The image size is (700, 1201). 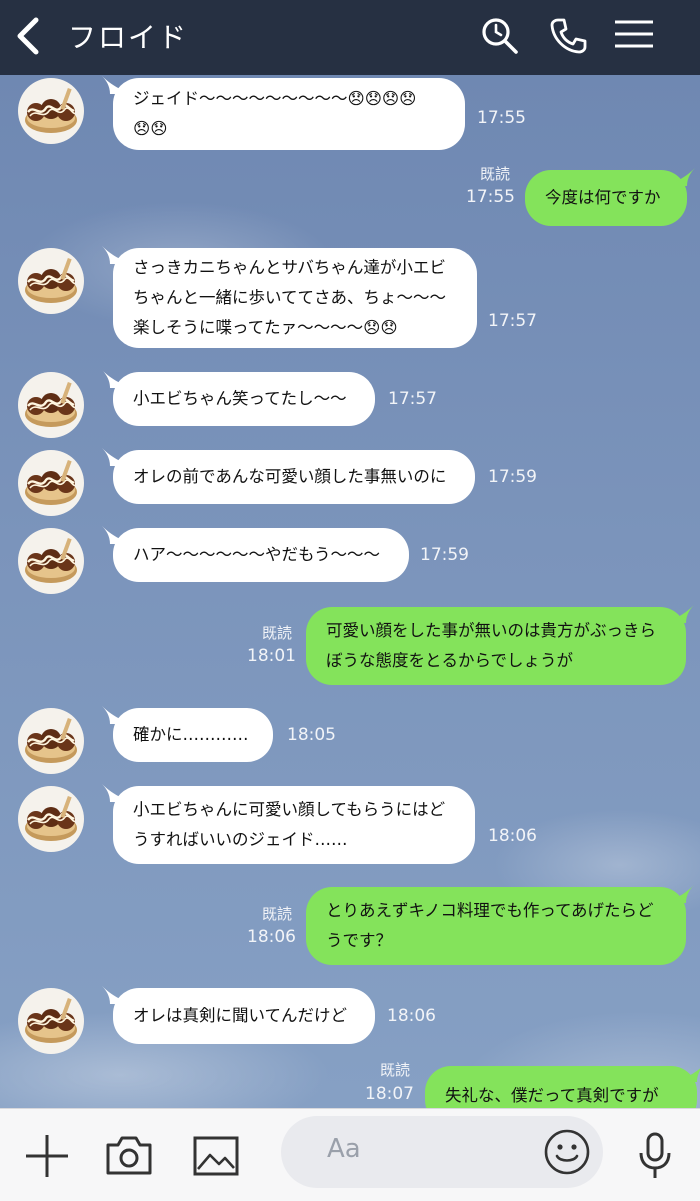 I want to click on chat-header: フロイド, so click(x=350, y=37).